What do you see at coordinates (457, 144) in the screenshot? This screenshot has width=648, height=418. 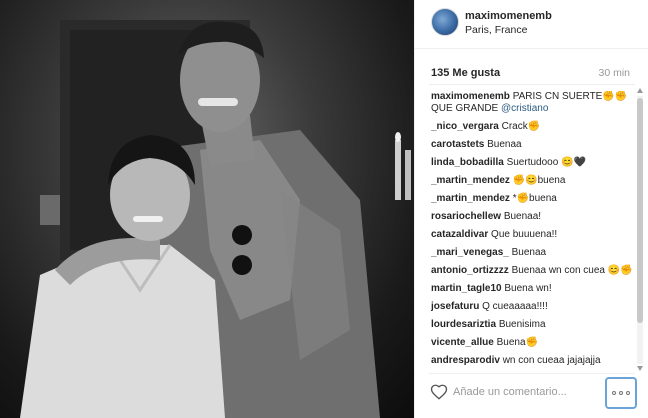 I see `comment-username: carotastets` at bounding box center [457, 144].